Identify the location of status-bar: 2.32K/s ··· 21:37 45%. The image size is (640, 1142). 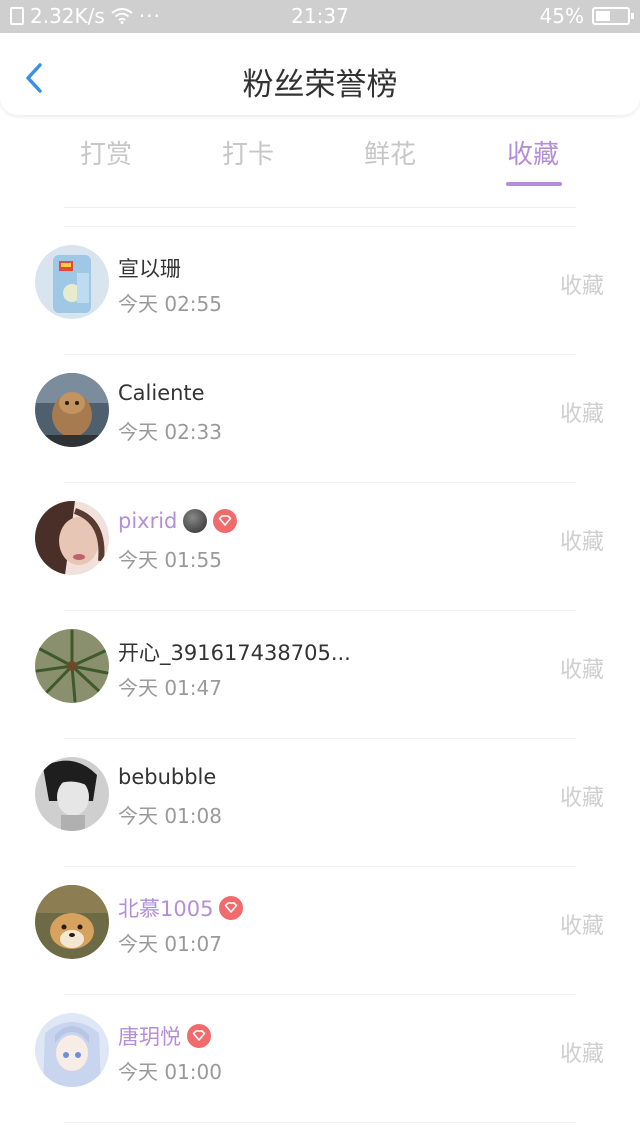
(320, 16).